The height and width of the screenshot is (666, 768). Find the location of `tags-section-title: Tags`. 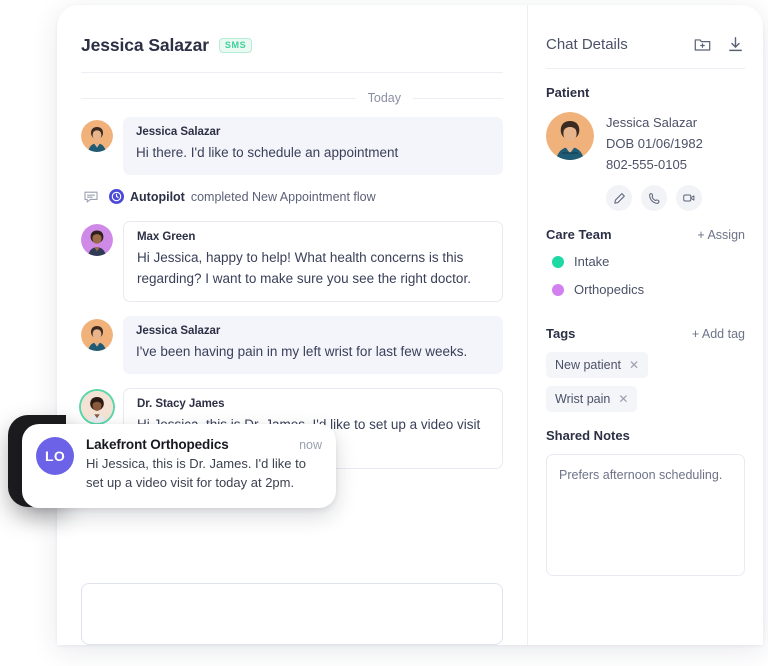

tags-section-title: Tags is located at coordinates (561, 334).